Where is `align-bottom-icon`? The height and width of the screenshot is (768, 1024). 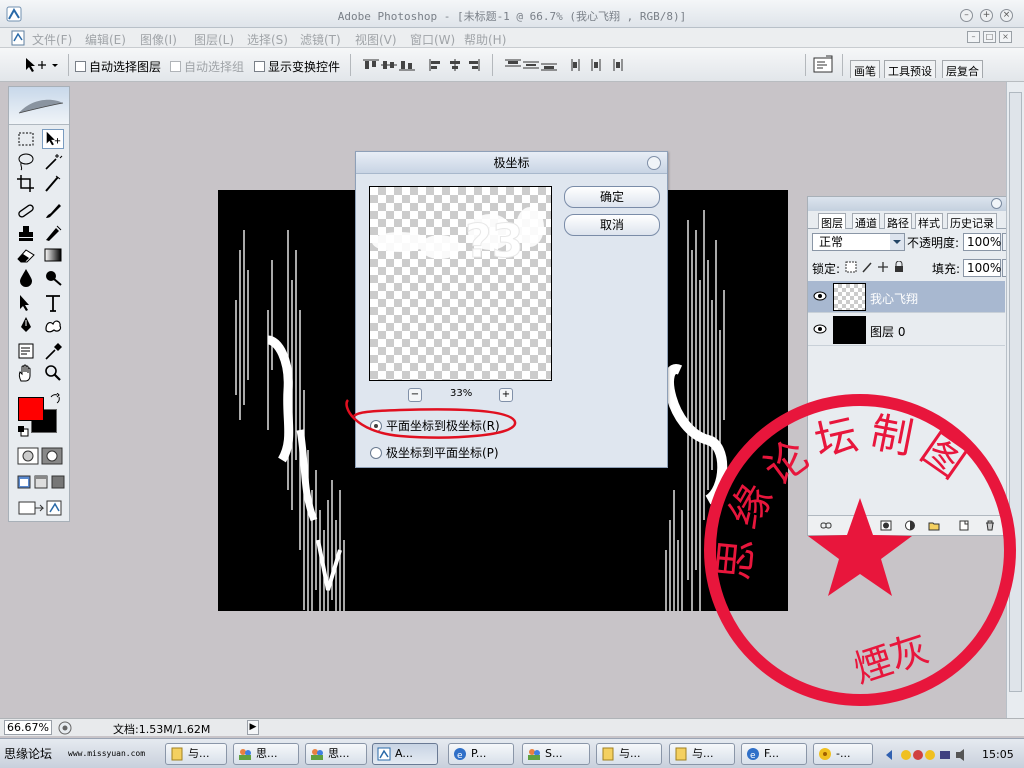
align-bottom-icon is located at coordinates (407, 65).